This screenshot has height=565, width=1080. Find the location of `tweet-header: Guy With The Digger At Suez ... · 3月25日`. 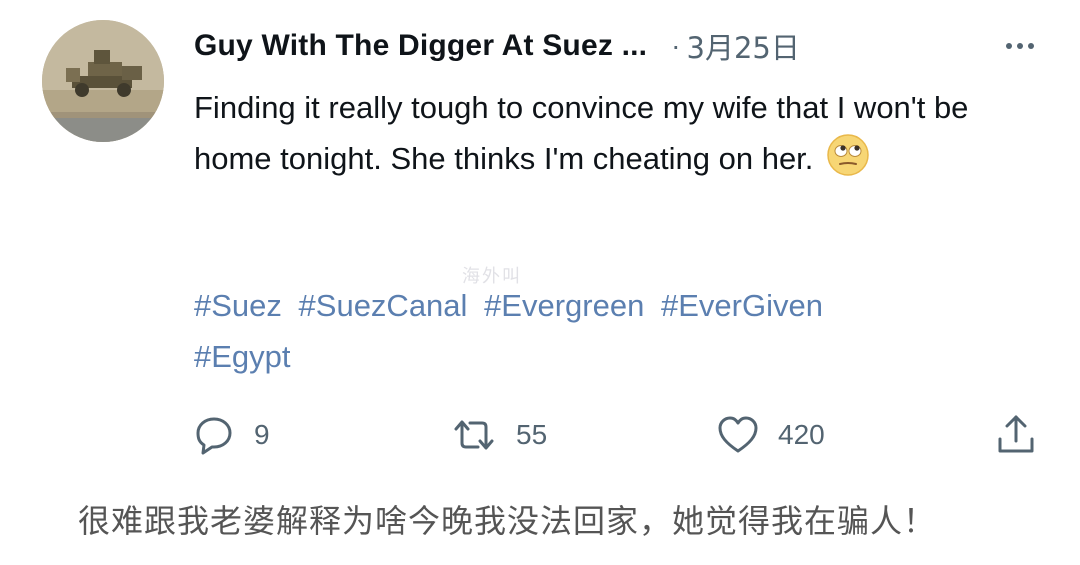

tweet-header: Guy With The Digger At Suez ... · 3月25日 is located at coordinates (497, 46).